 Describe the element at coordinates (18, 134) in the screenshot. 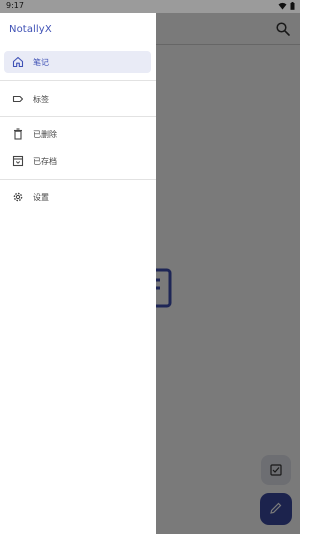

I see `trash-icon` at that location.